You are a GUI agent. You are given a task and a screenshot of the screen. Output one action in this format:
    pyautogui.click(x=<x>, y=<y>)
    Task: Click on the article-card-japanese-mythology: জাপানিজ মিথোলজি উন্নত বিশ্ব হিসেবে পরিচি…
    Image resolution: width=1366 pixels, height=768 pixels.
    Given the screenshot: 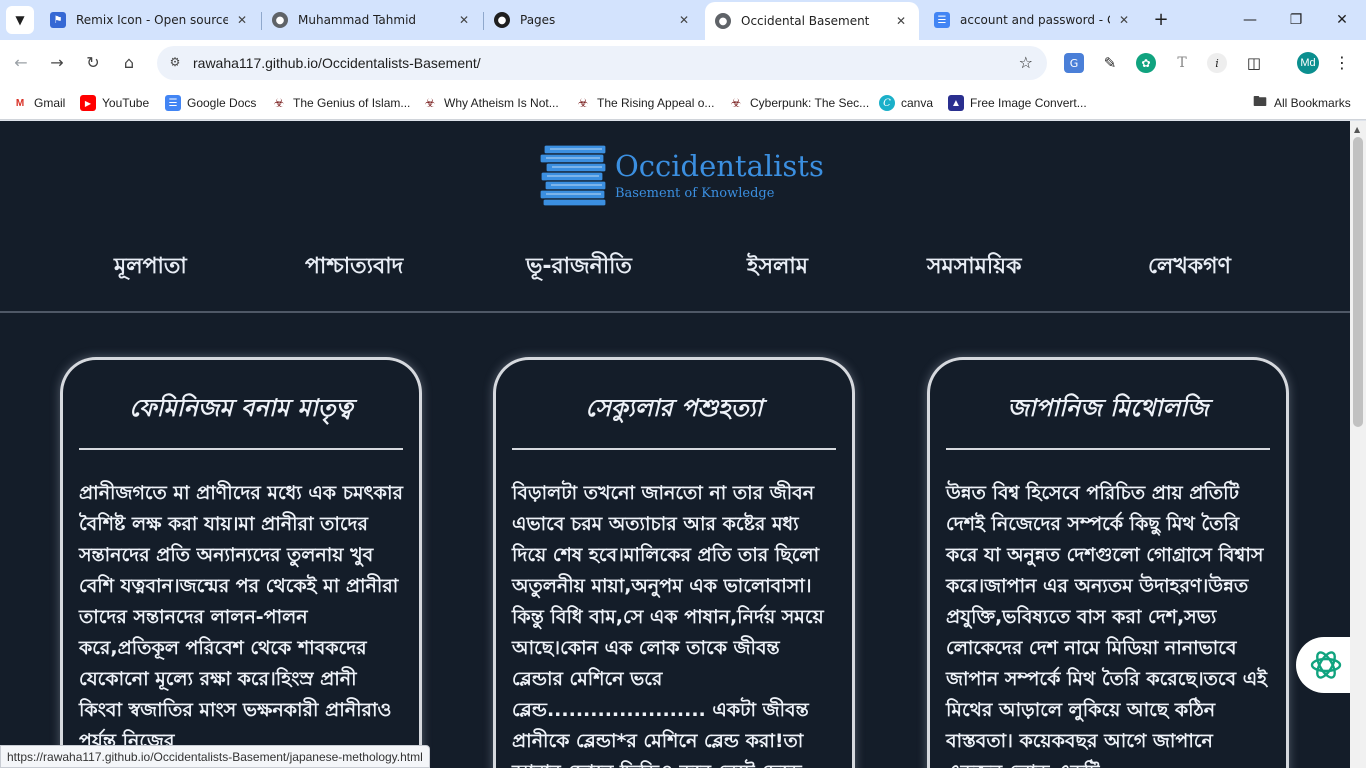 What is the action you would take?
    pyautogui.click(x=1108, y=562)
    